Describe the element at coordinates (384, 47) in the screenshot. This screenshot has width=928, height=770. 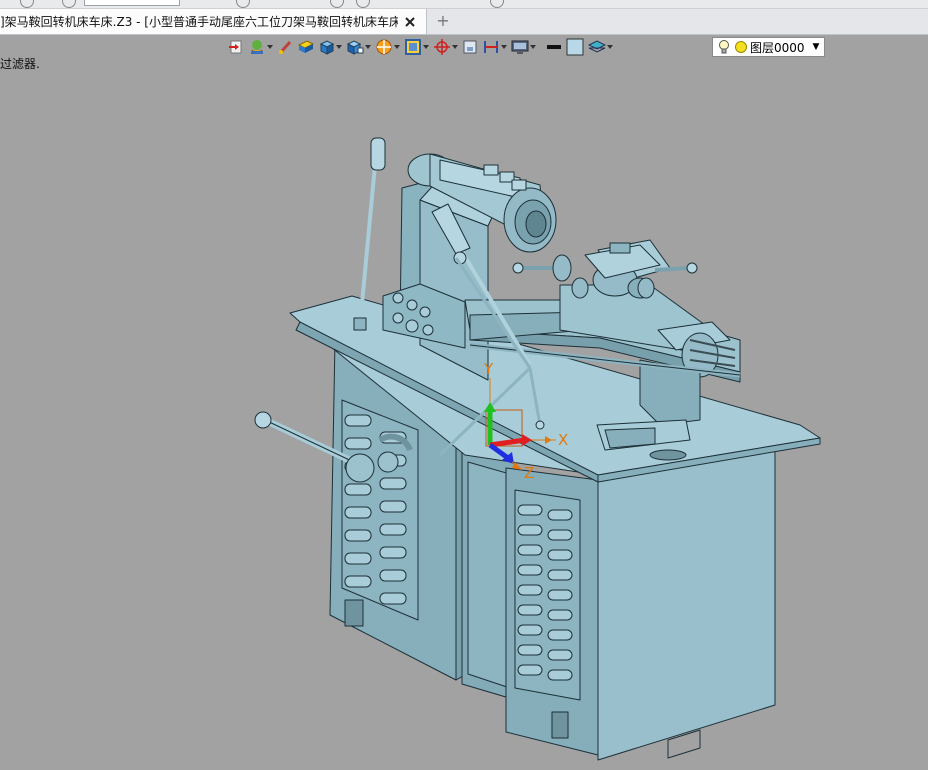
I see `render-mode-icon` at that location.